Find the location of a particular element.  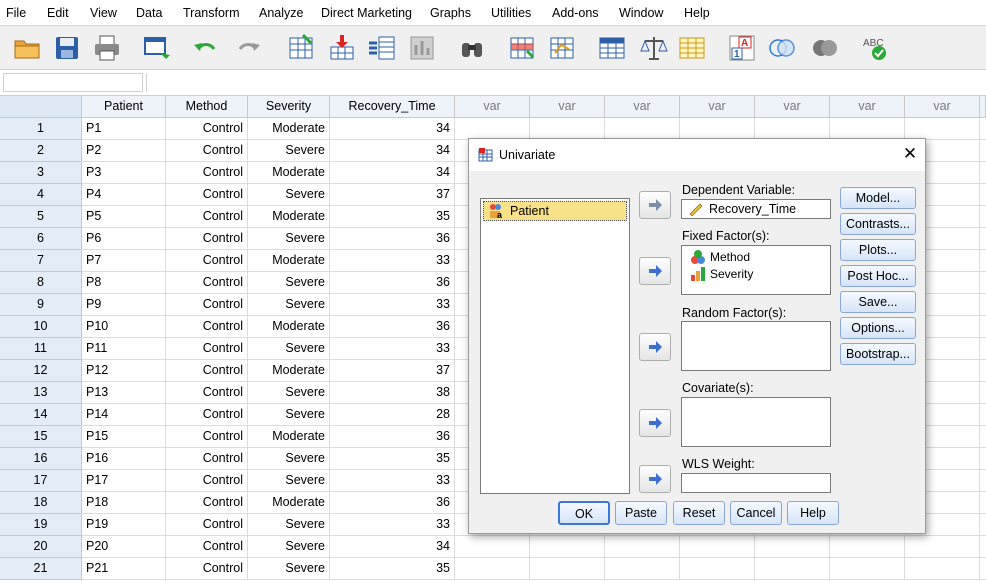

paste-button: Paste is located at coordinates (641, 513).